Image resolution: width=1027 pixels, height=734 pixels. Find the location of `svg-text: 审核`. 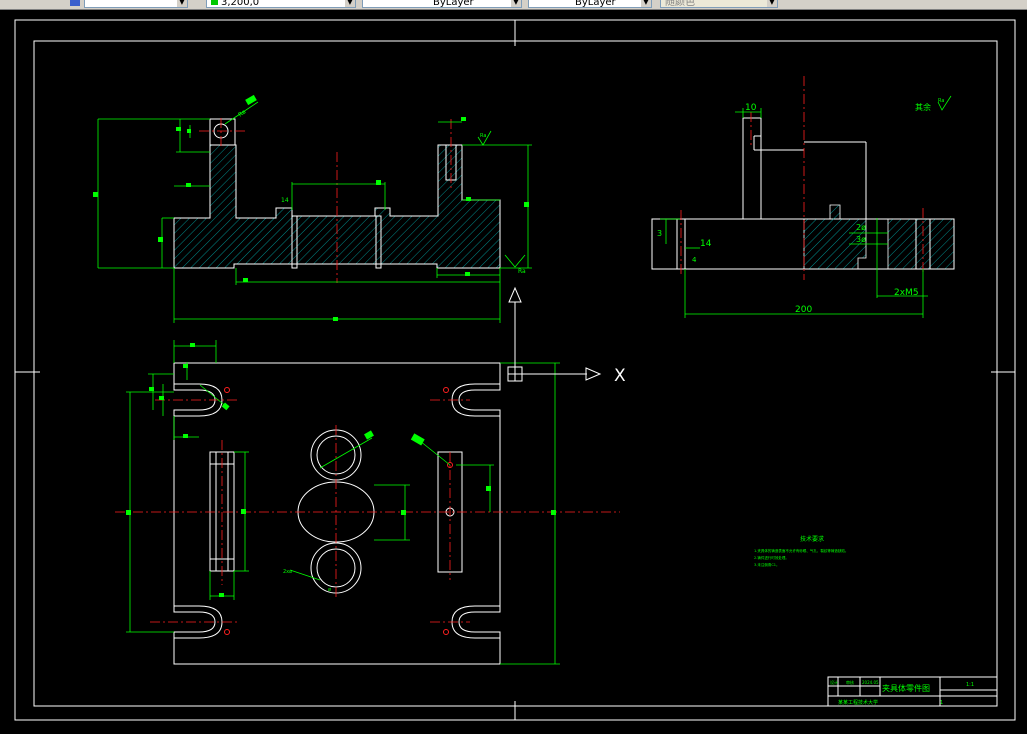

svg-text: 审核 is located at coordinates (850, 682).